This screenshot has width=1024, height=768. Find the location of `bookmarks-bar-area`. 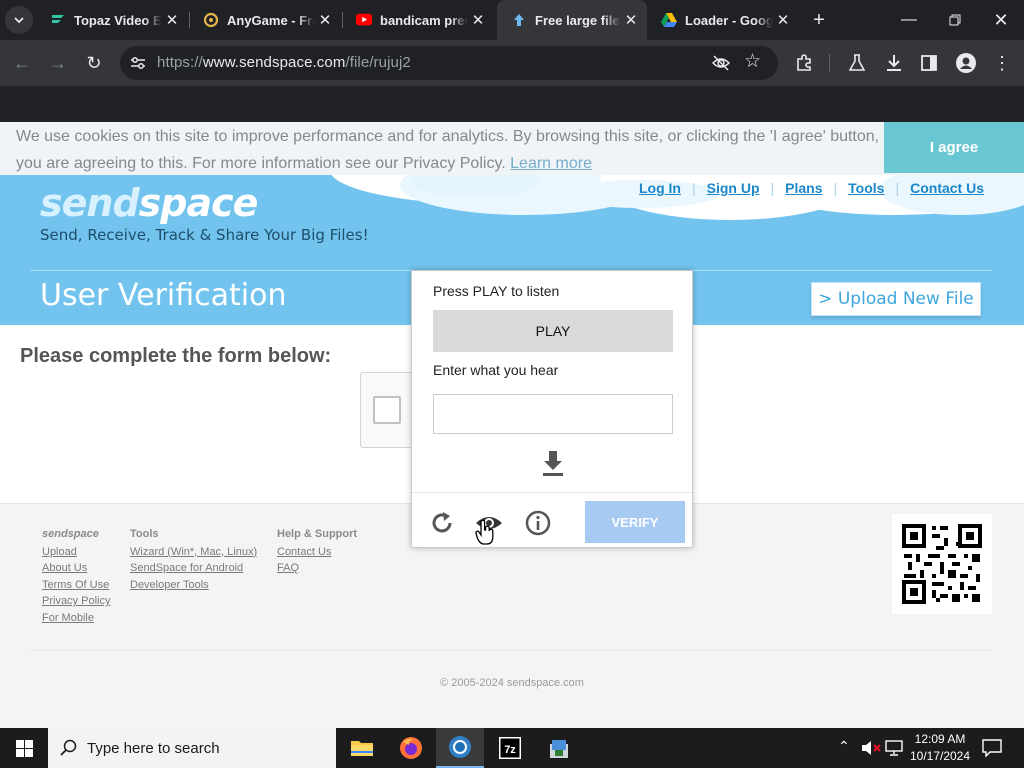

bookmarks-bar-area is located at coordinates (512, 104).